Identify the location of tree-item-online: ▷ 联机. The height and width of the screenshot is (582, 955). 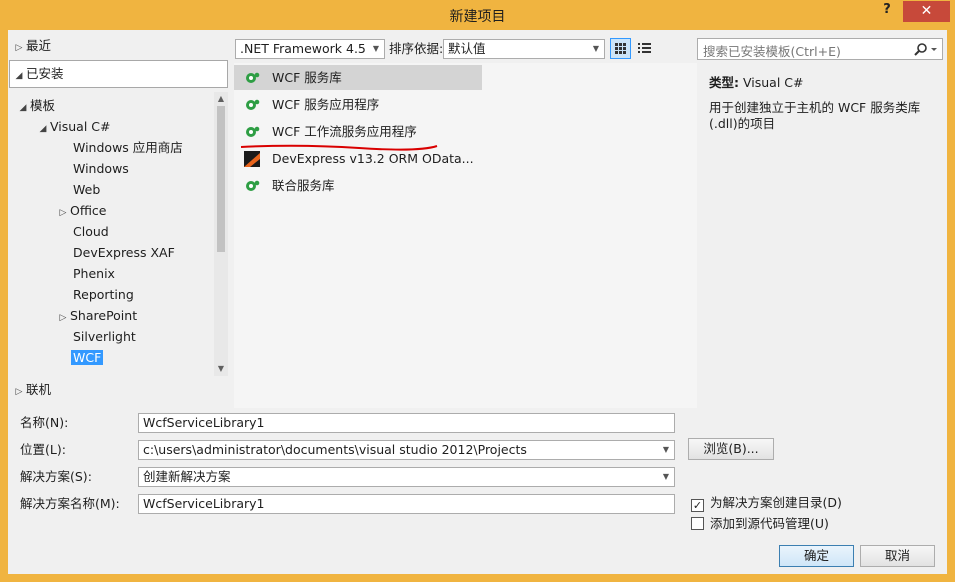
(31, 390).